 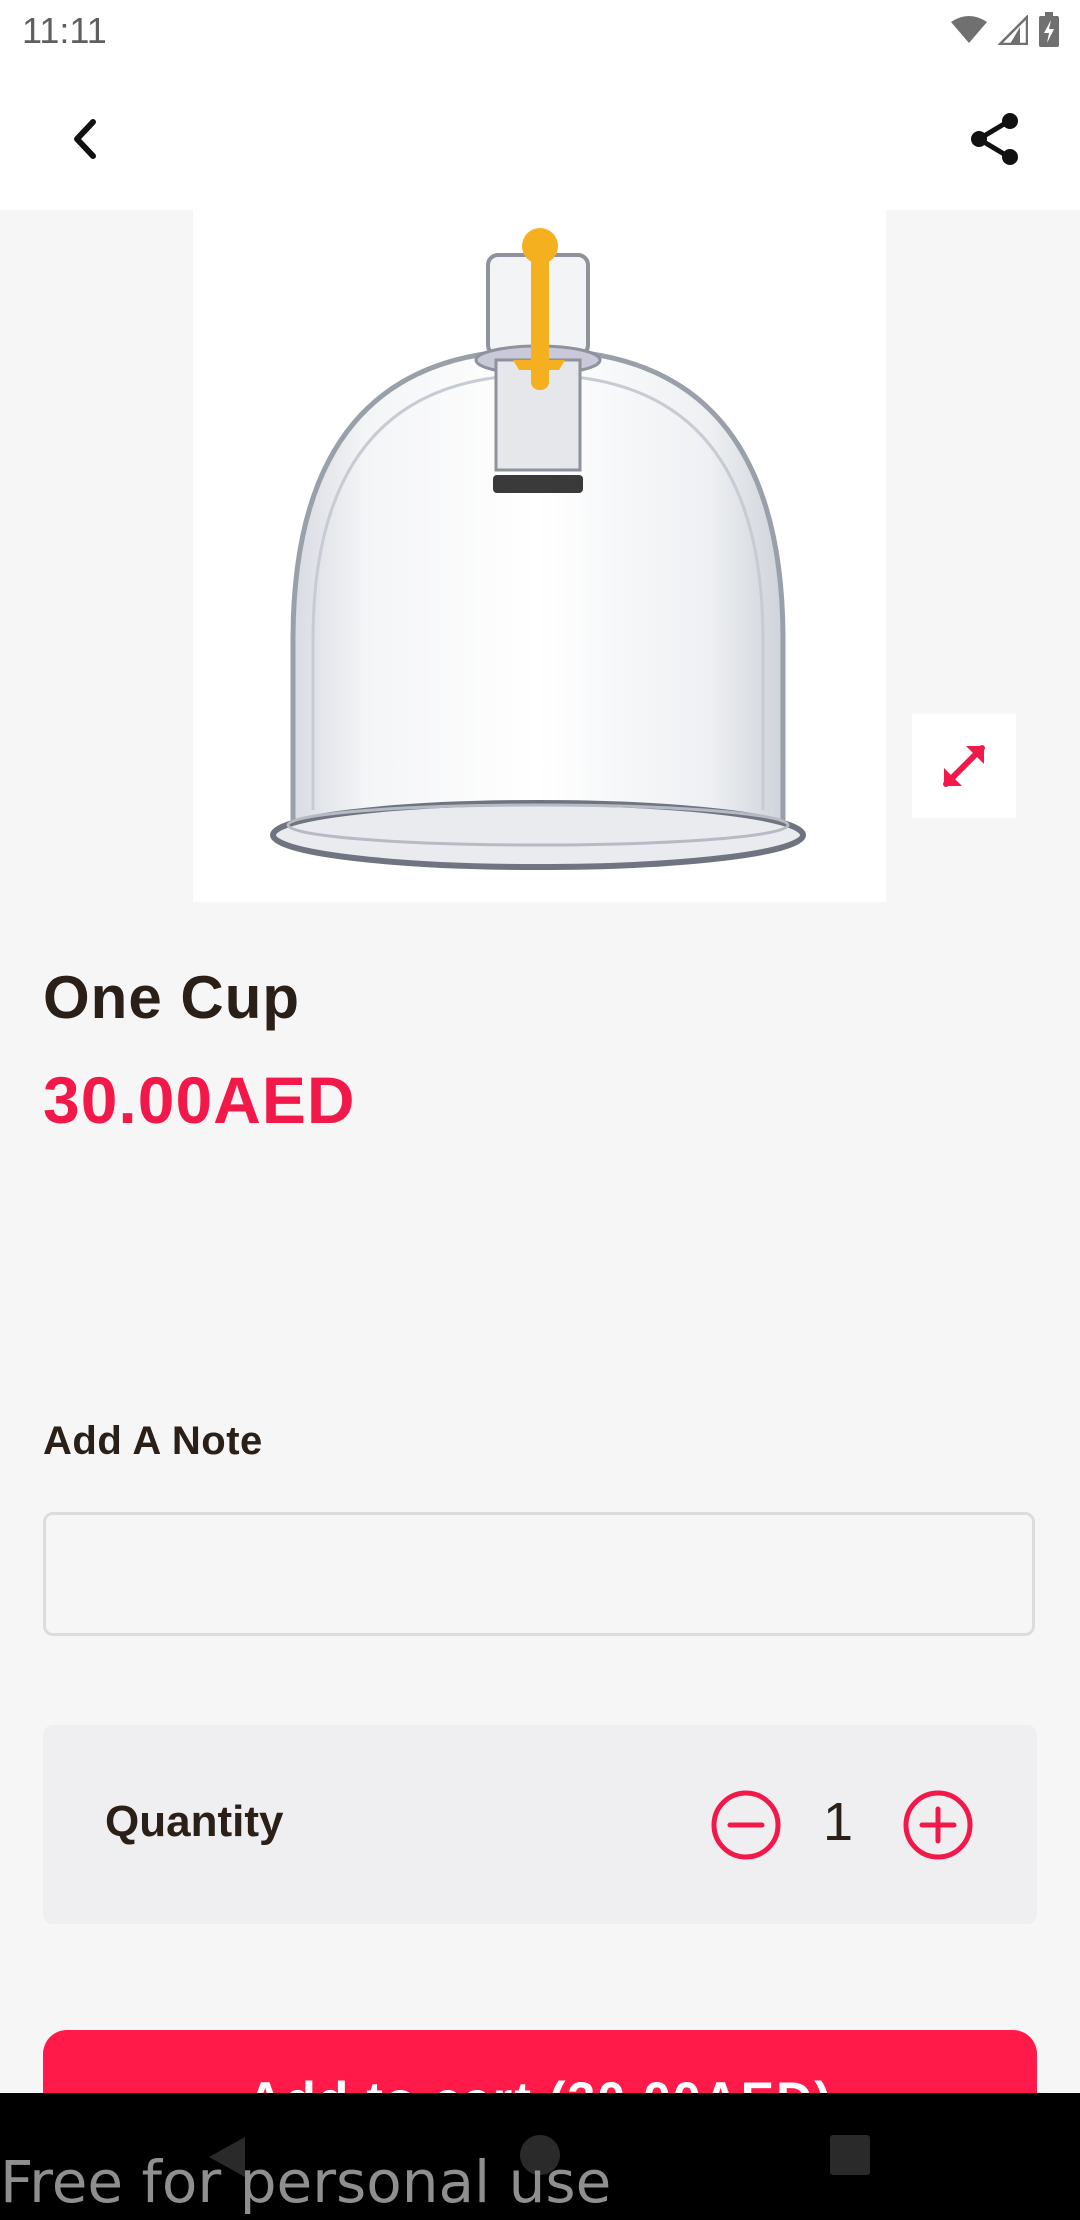 I want to click on top-app-bar, so click(x=540, y=137).